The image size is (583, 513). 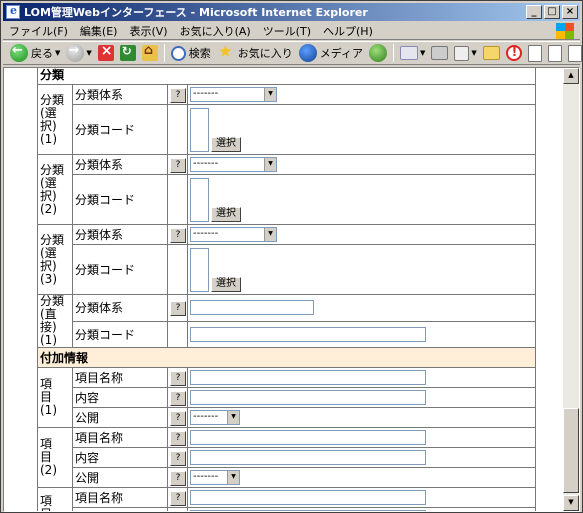 What do you see at coordinates (35, 53) in the screenshot?
I see `back-button: 戻る ▼` at bounding box center [35, 53].